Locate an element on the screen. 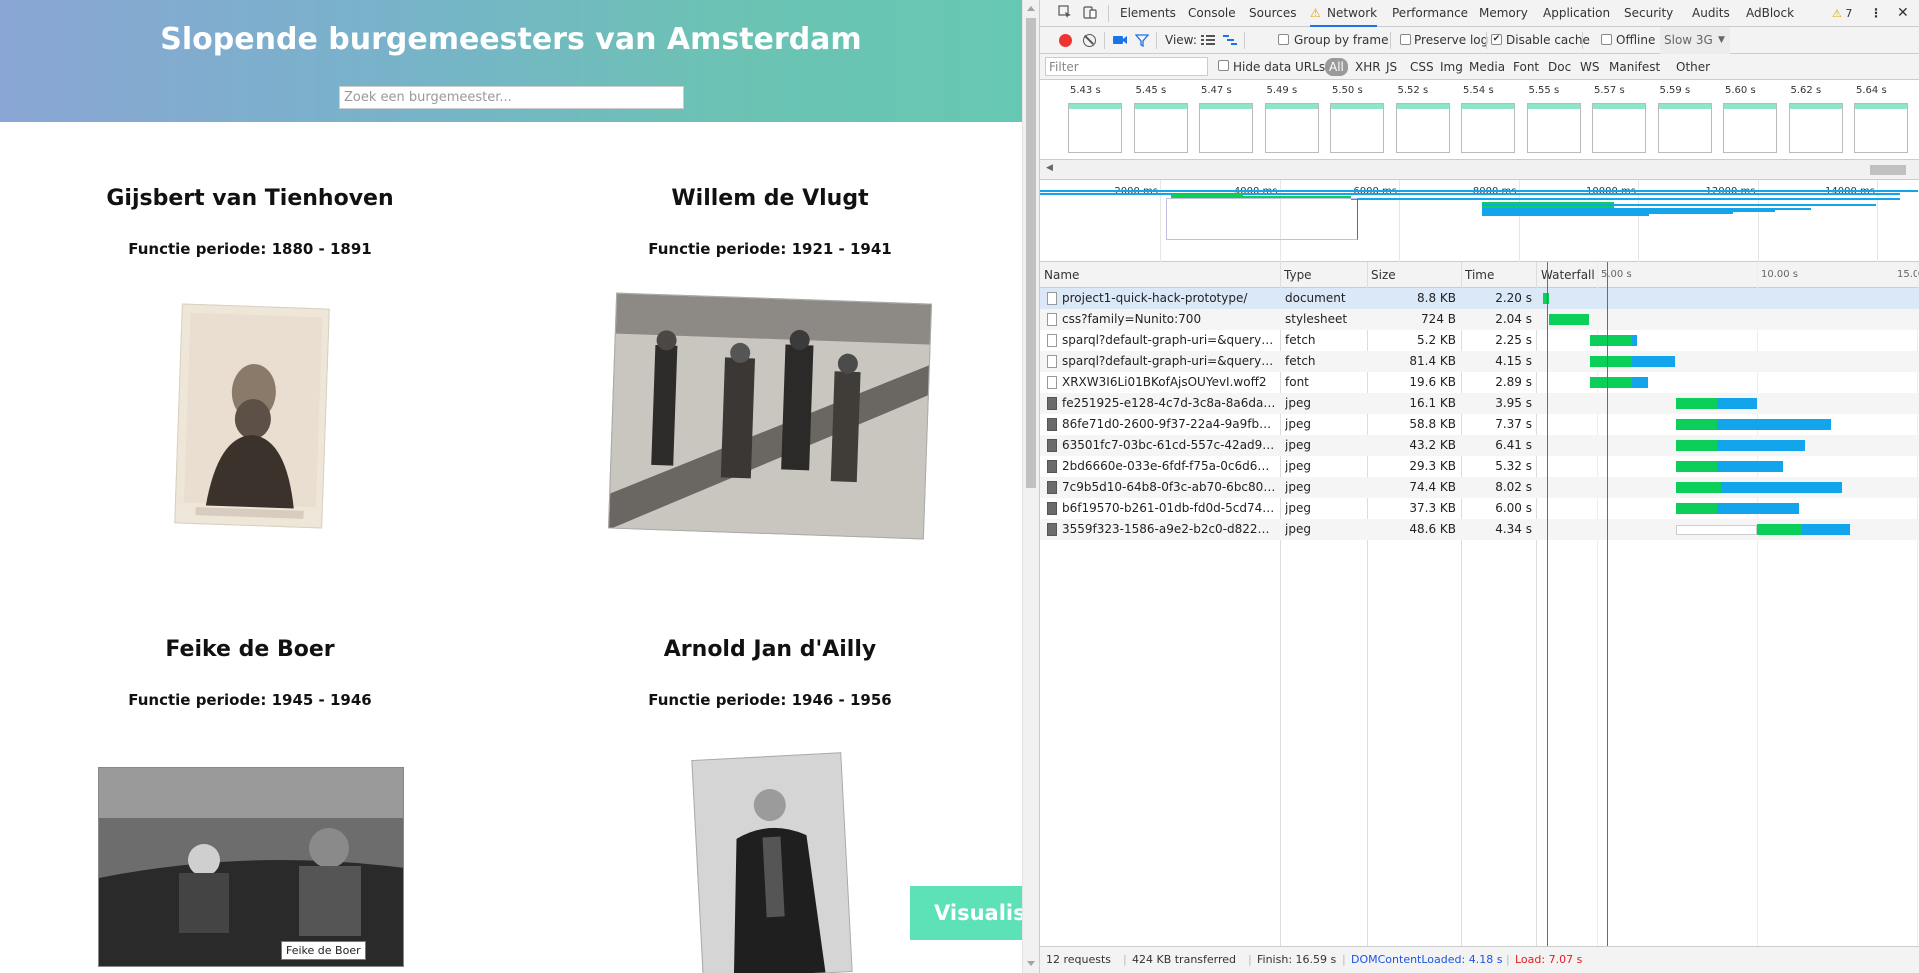 Image resolution: width=1919 pixels, height=973 pixels. filter-type-xhr: XHR is located at coordinates (1368, 67).